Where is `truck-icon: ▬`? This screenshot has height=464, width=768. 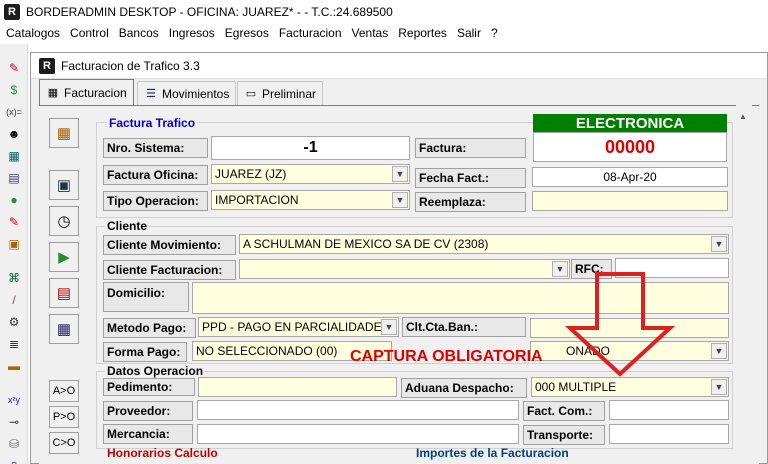
truck-icon: ▬ is located at coordinates (14, 366).